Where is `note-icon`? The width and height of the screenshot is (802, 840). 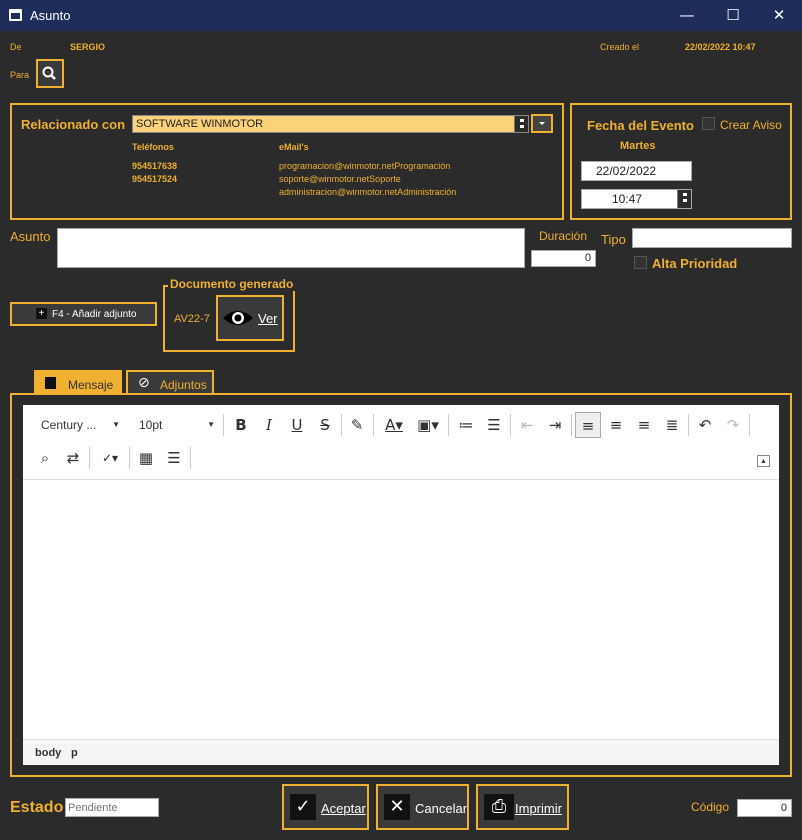 note-icon is located at coordinates (50, 383).